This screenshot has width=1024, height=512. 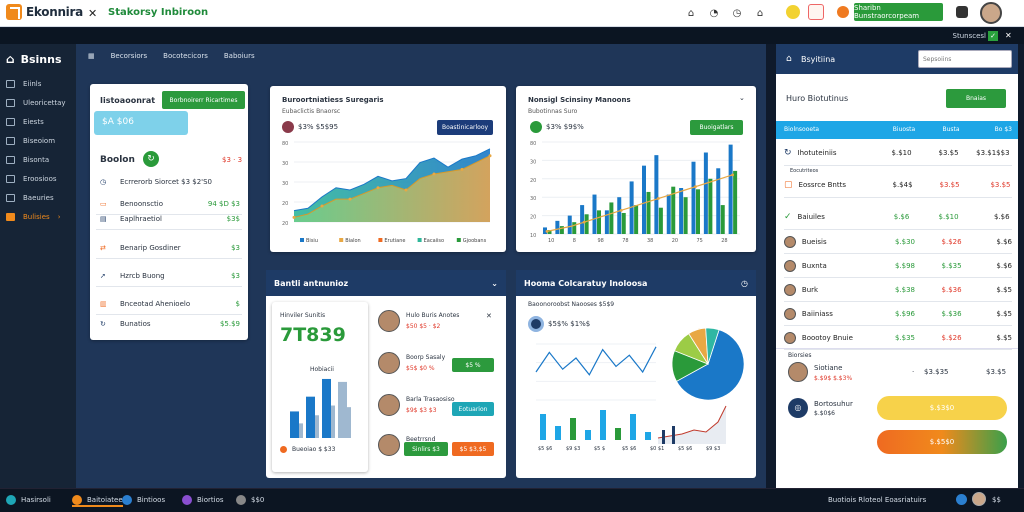 What do you see at coordinates (961, 499) in the screenshot?
I see `info-icon` at bounding box center [961, 499].